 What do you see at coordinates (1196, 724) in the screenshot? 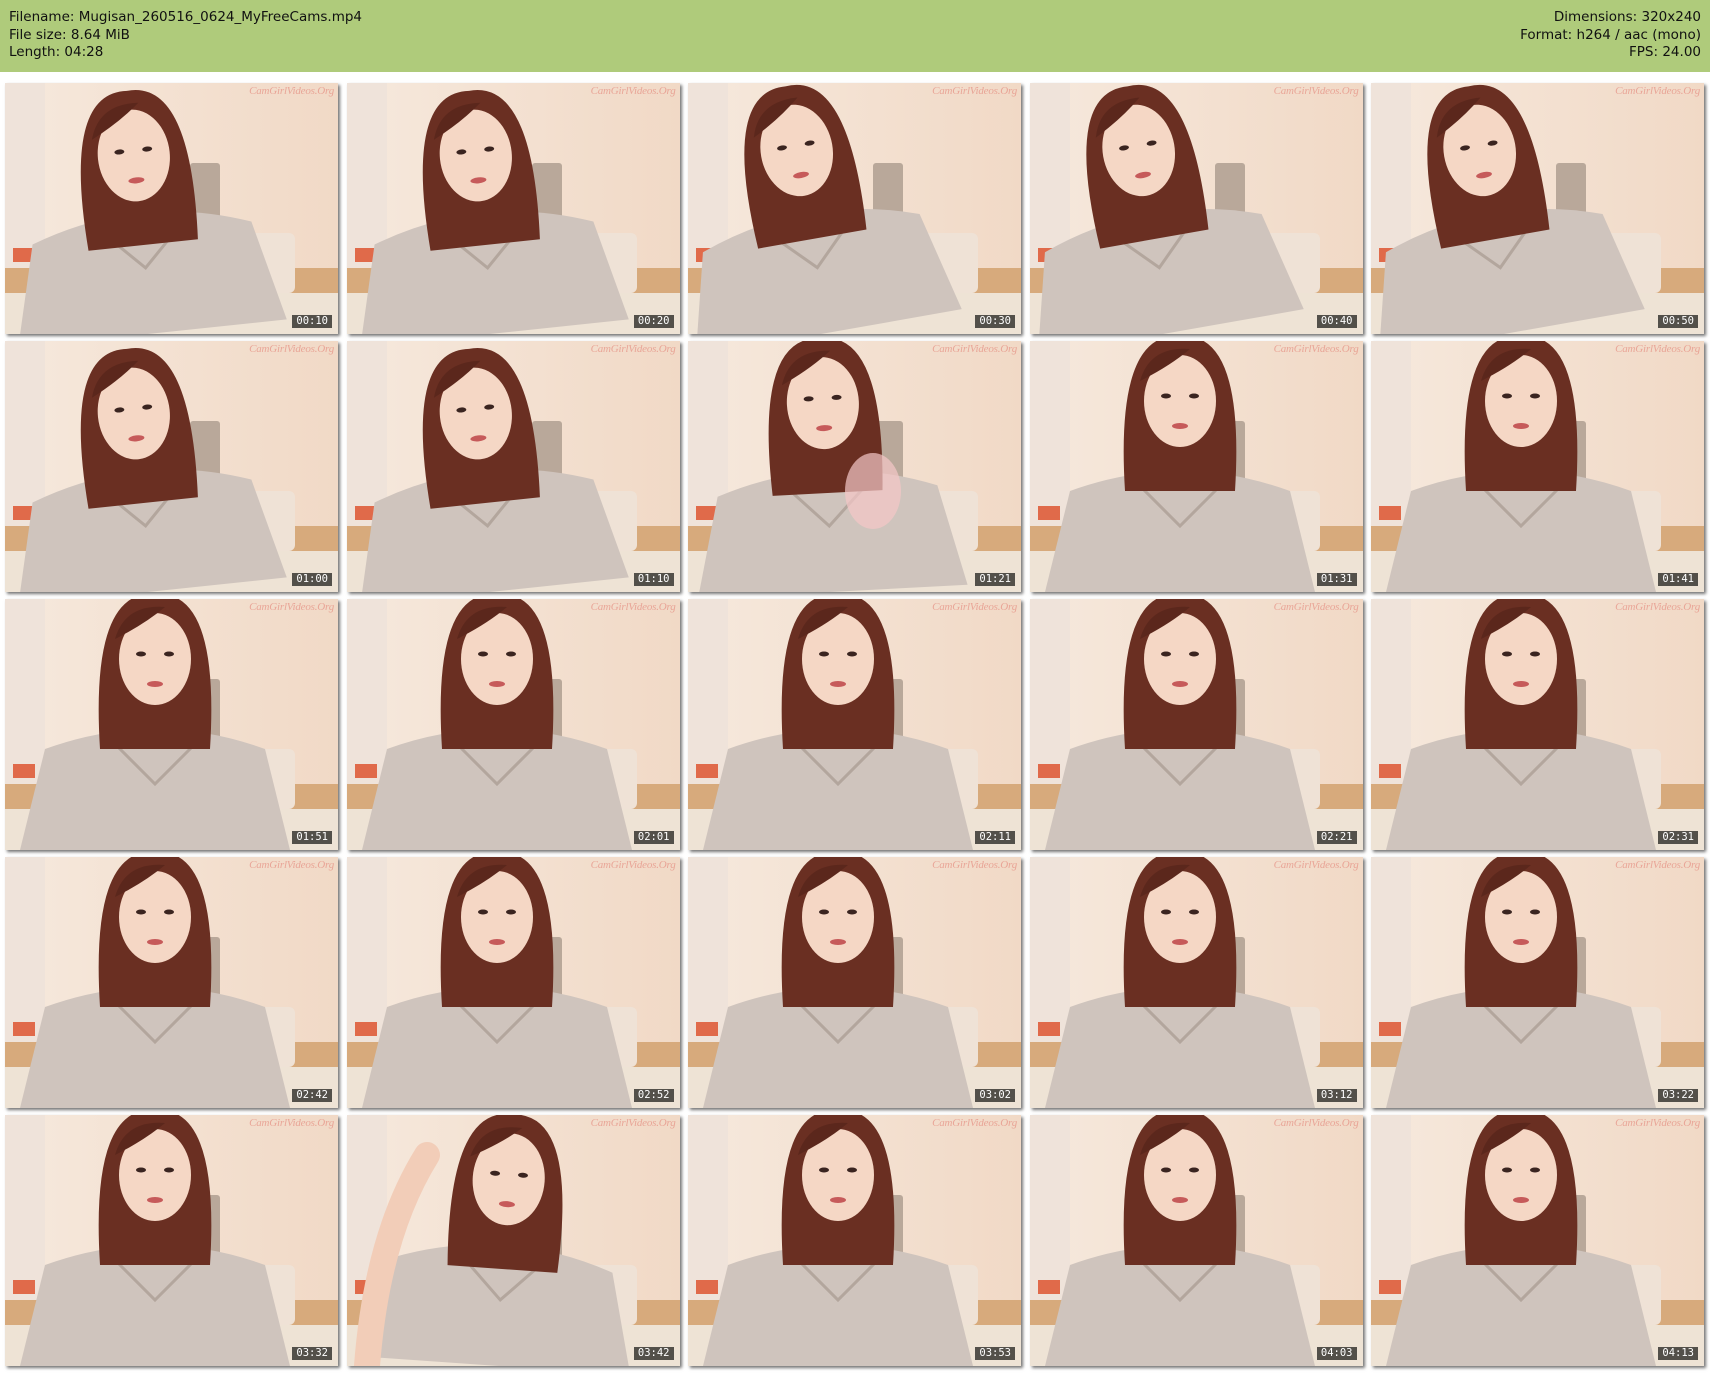
I see `thumbnail: CamGirlVideos.Org 02:21` at bounding box center [1196, 724].